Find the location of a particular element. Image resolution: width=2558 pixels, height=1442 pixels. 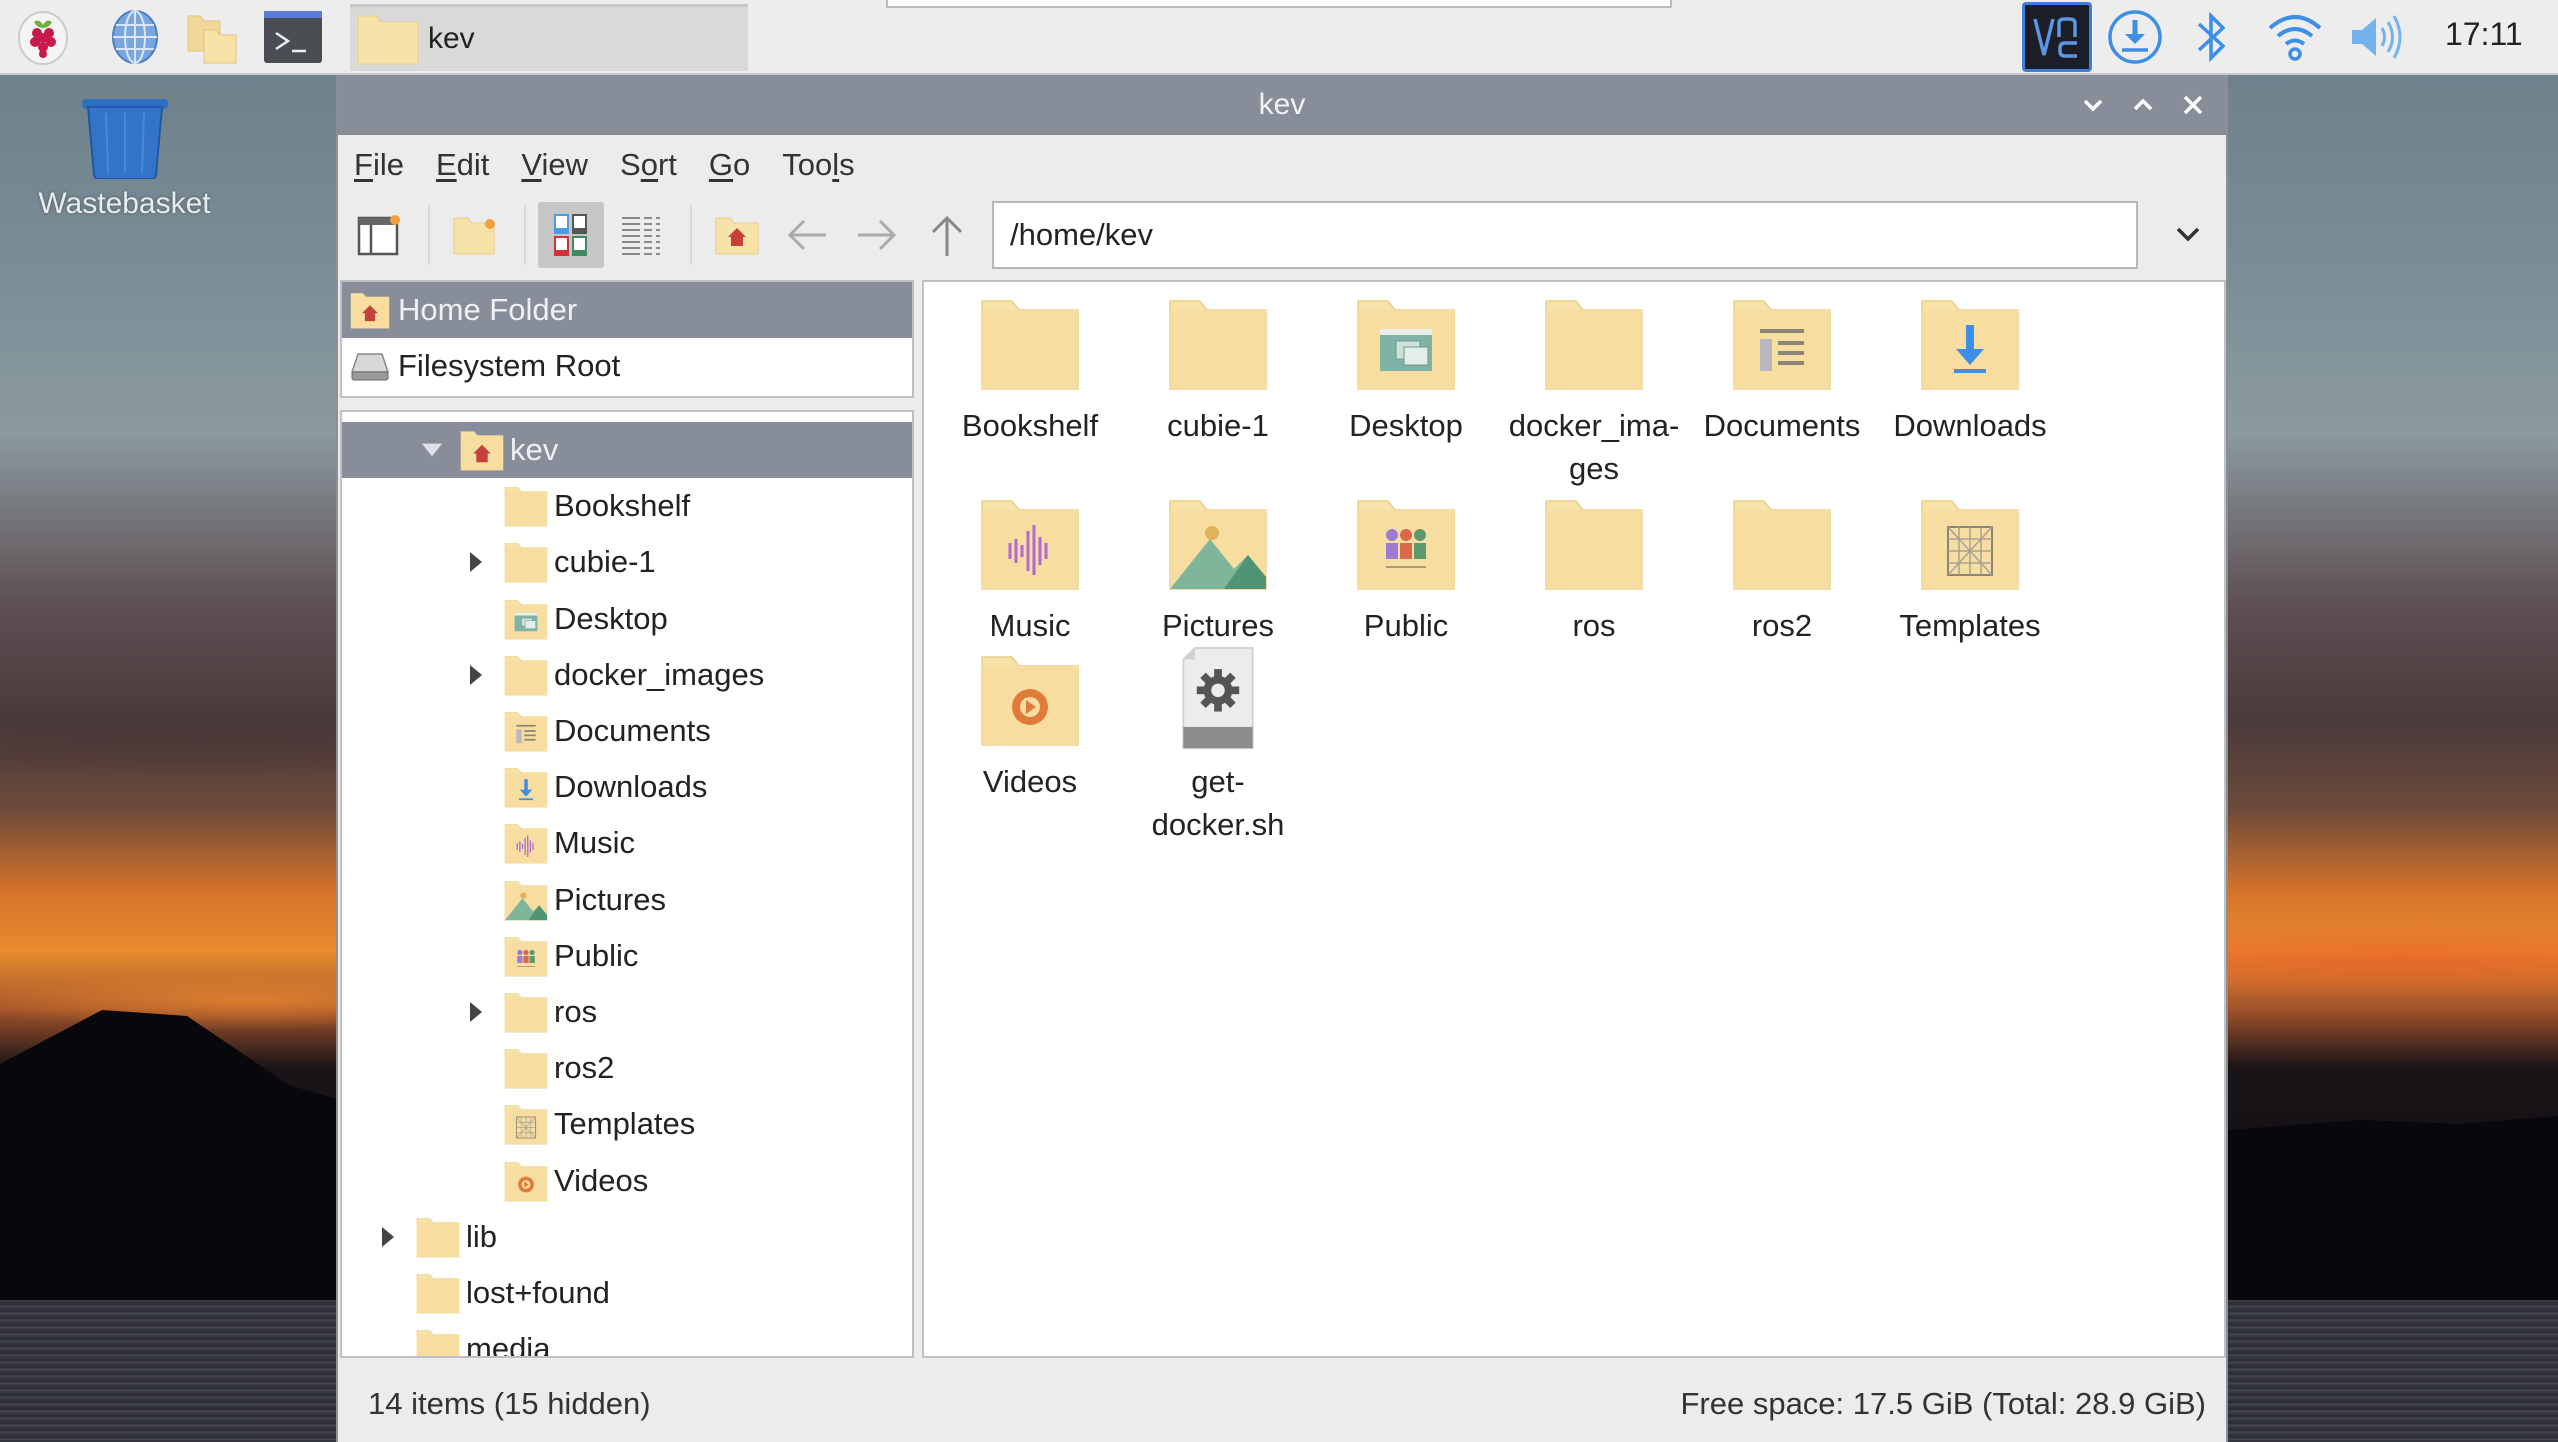

item-count-status: 14 items (15 hidden) is located at coordinates (509, 1403).